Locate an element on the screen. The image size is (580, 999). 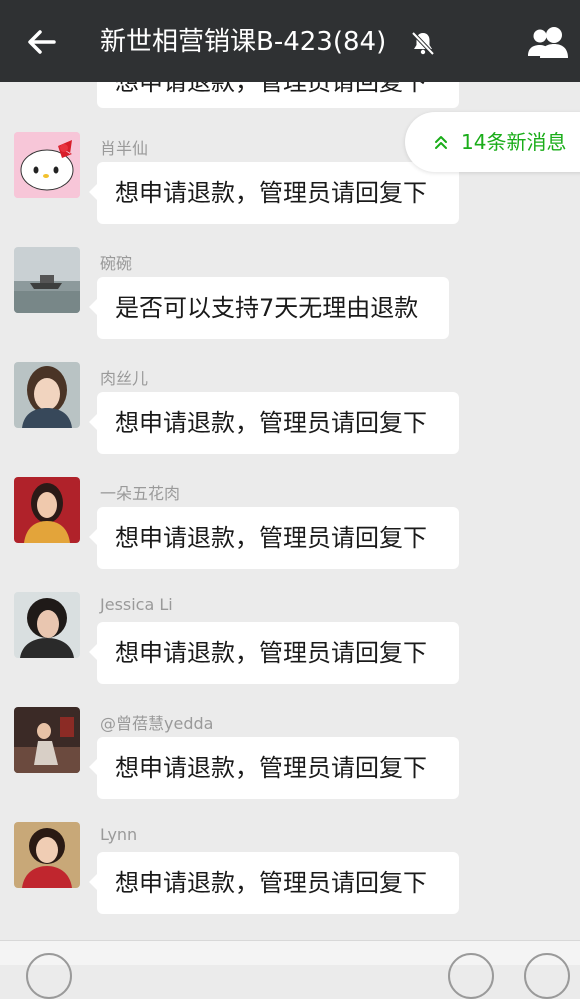
sender-name: 一朵五花肉 is located at coordinates (140, 493).